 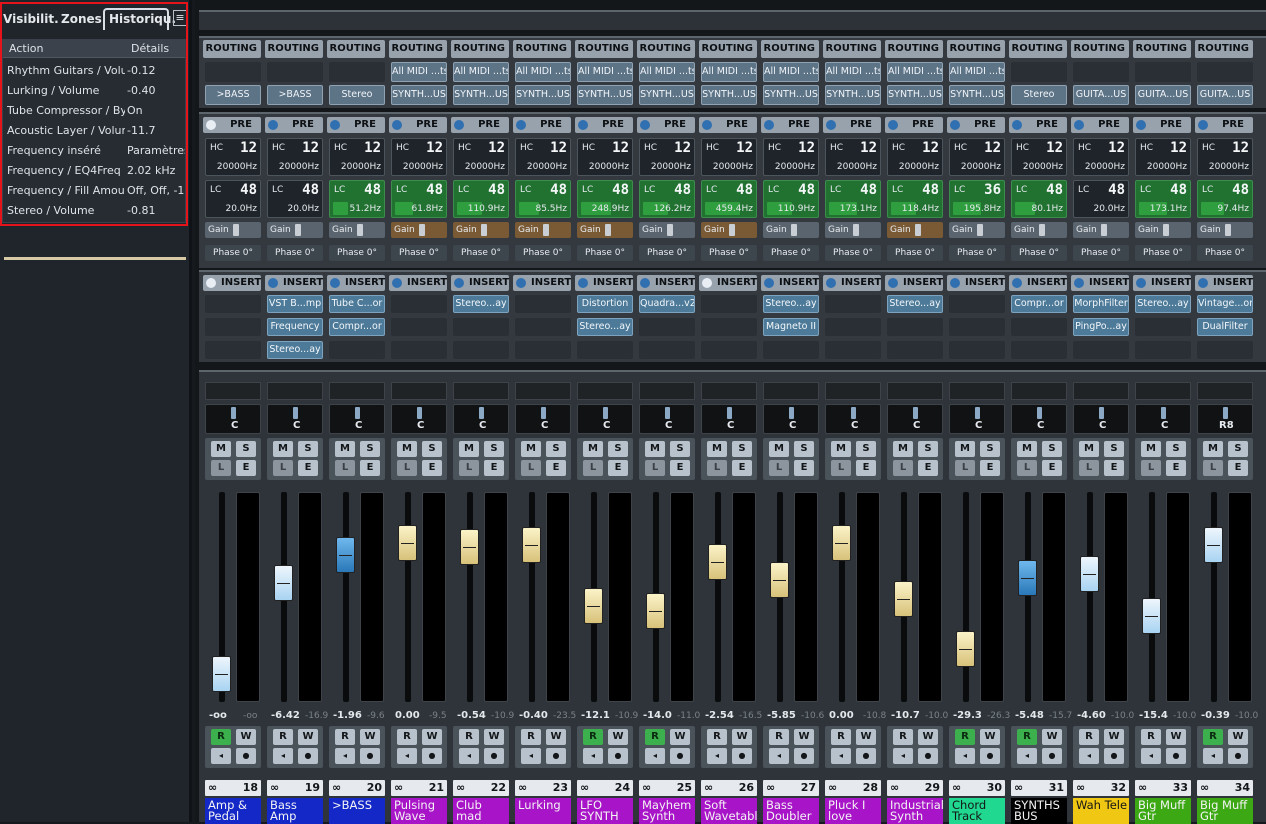 I want to click on volume-value: -10.7, so click(x=905, y=715).